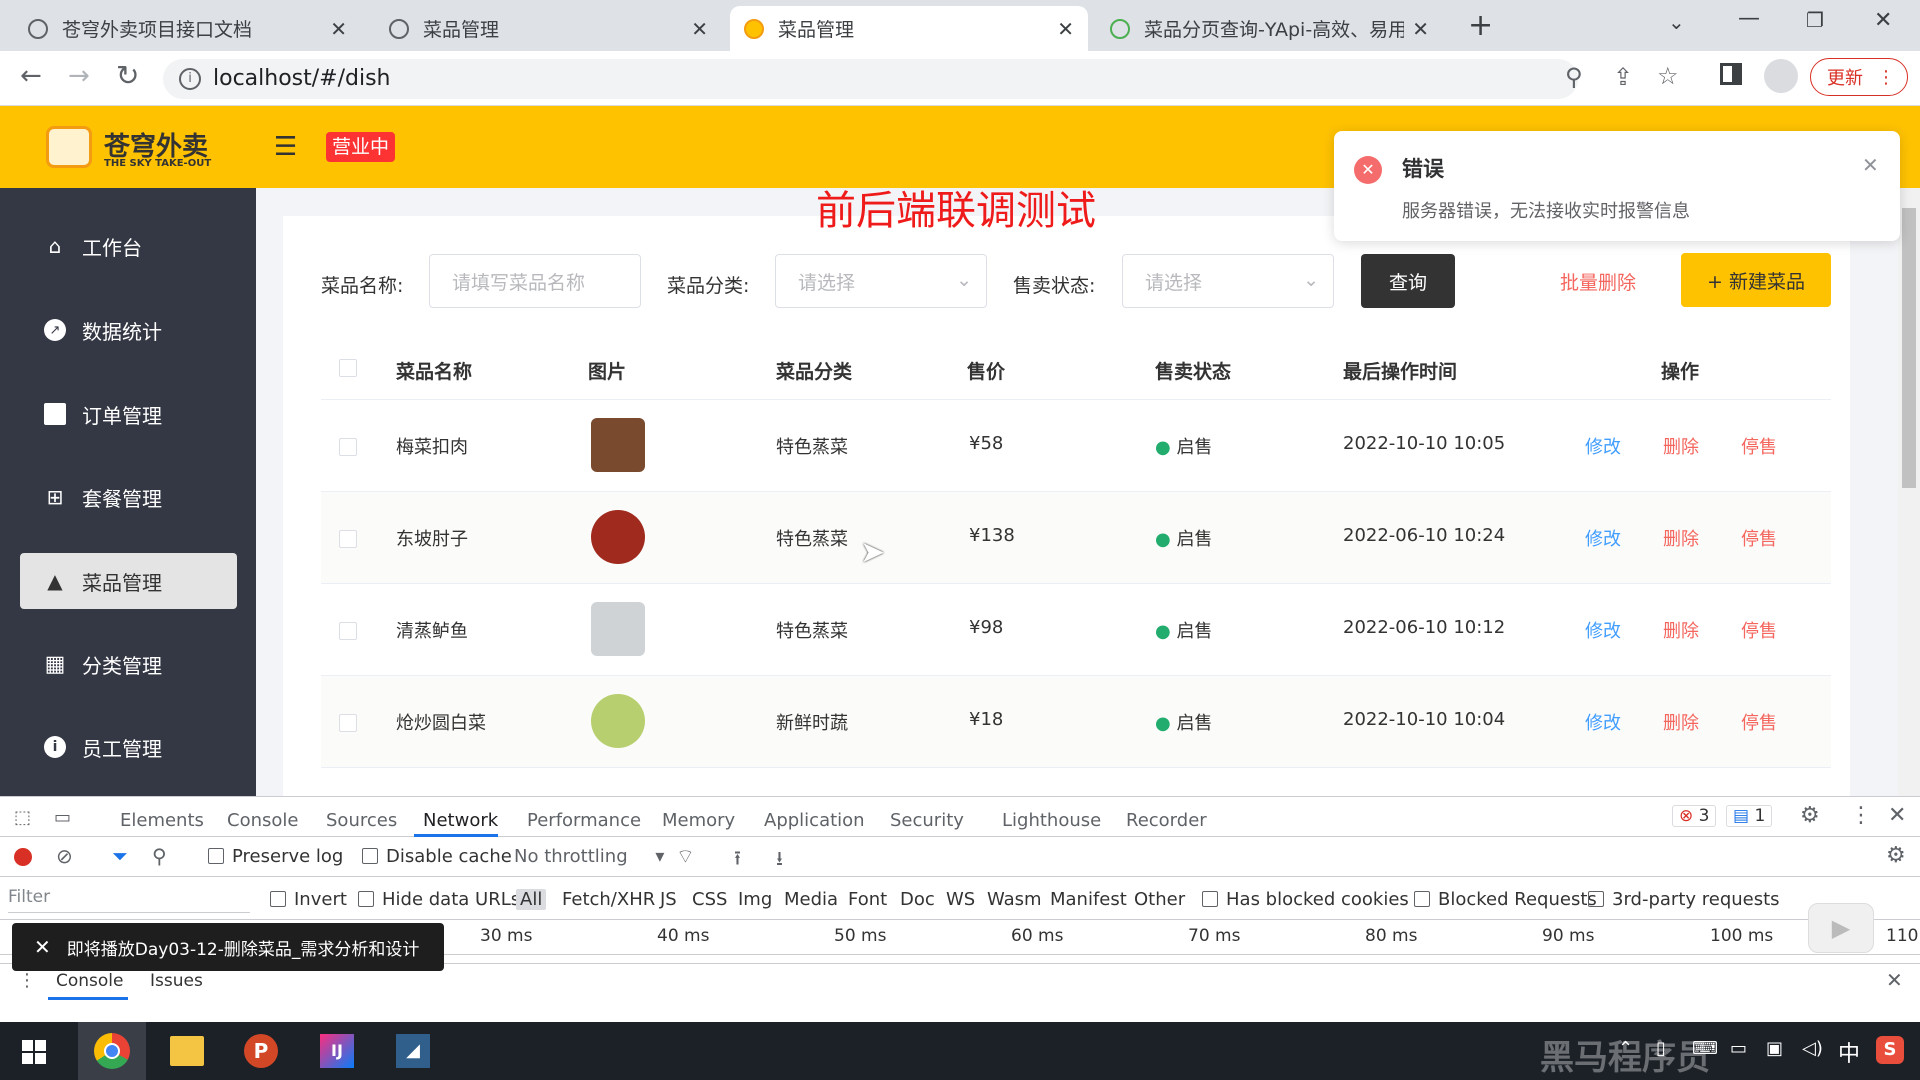 Image resolution: width=1920 pixels, height=1080 pixels. Describe the element at coordinates (548, 28) in the screenshot. I see `browser-tab: 菜品管理 ✕` at that location.